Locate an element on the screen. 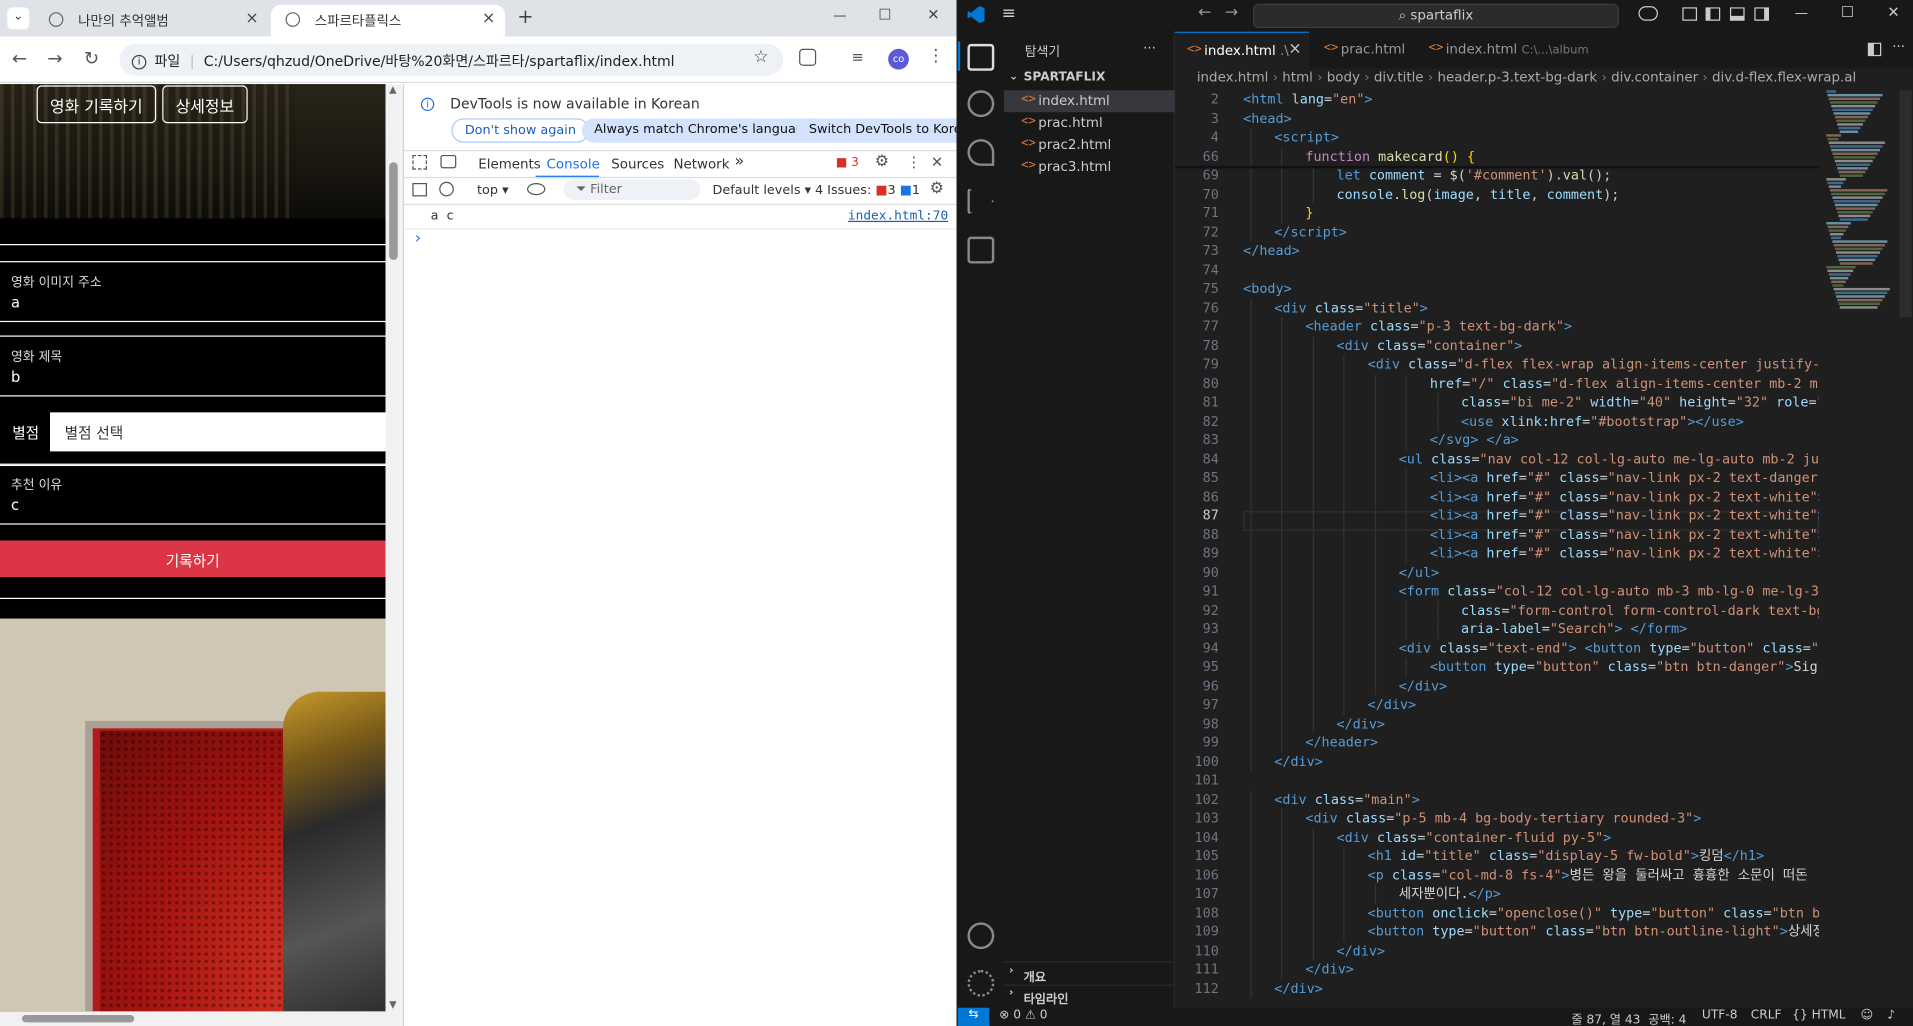 Image resolution: width=1913 pixels, height=1026 pixels. editor-scrollbar is located at coordinates (1905, 204).